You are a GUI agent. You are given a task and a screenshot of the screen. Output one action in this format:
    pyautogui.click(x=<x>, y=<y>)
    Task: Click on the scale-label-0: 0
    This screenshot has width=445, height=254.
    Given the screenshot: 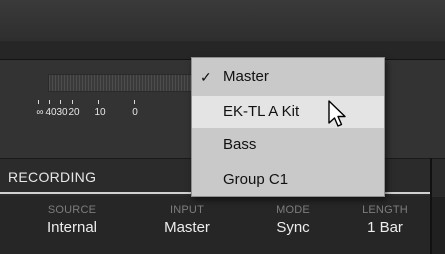 What is the action you would take?
    pyautogui.click(x=135, y=112)
    